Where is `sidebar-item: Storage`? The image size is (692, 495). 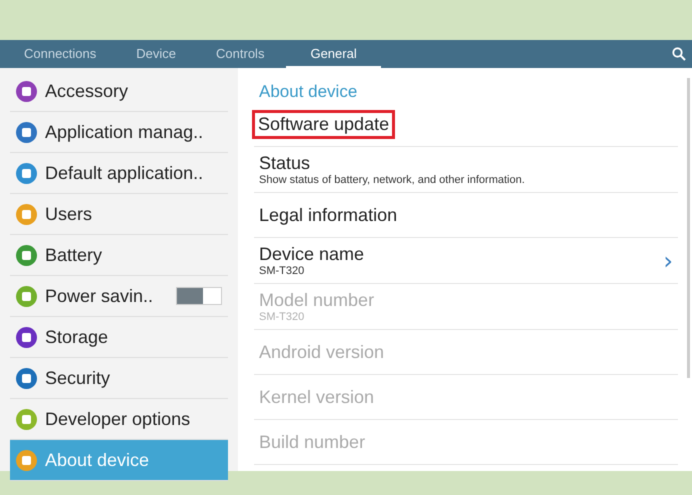
sidebar-item: Storage is located at coordinates (119, 337).